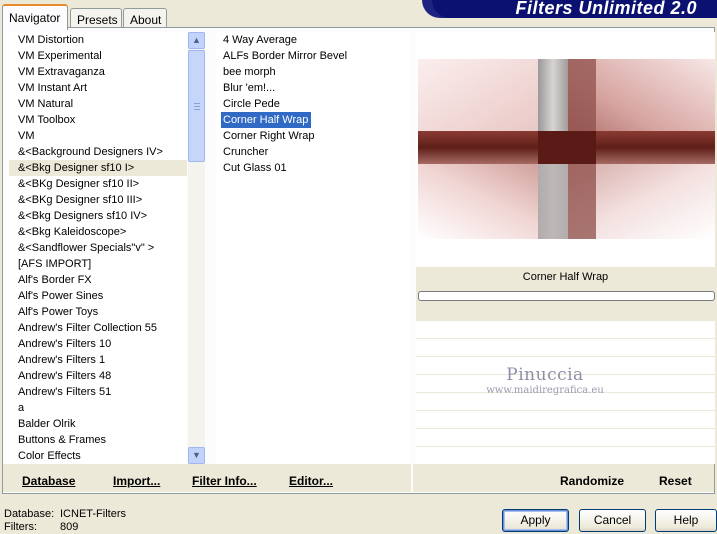 This screenshot has width=717, height=534. Describe the element at coordinates (20, 527) in the screenshot. I see `status-filters-label: Filters:` at that location.